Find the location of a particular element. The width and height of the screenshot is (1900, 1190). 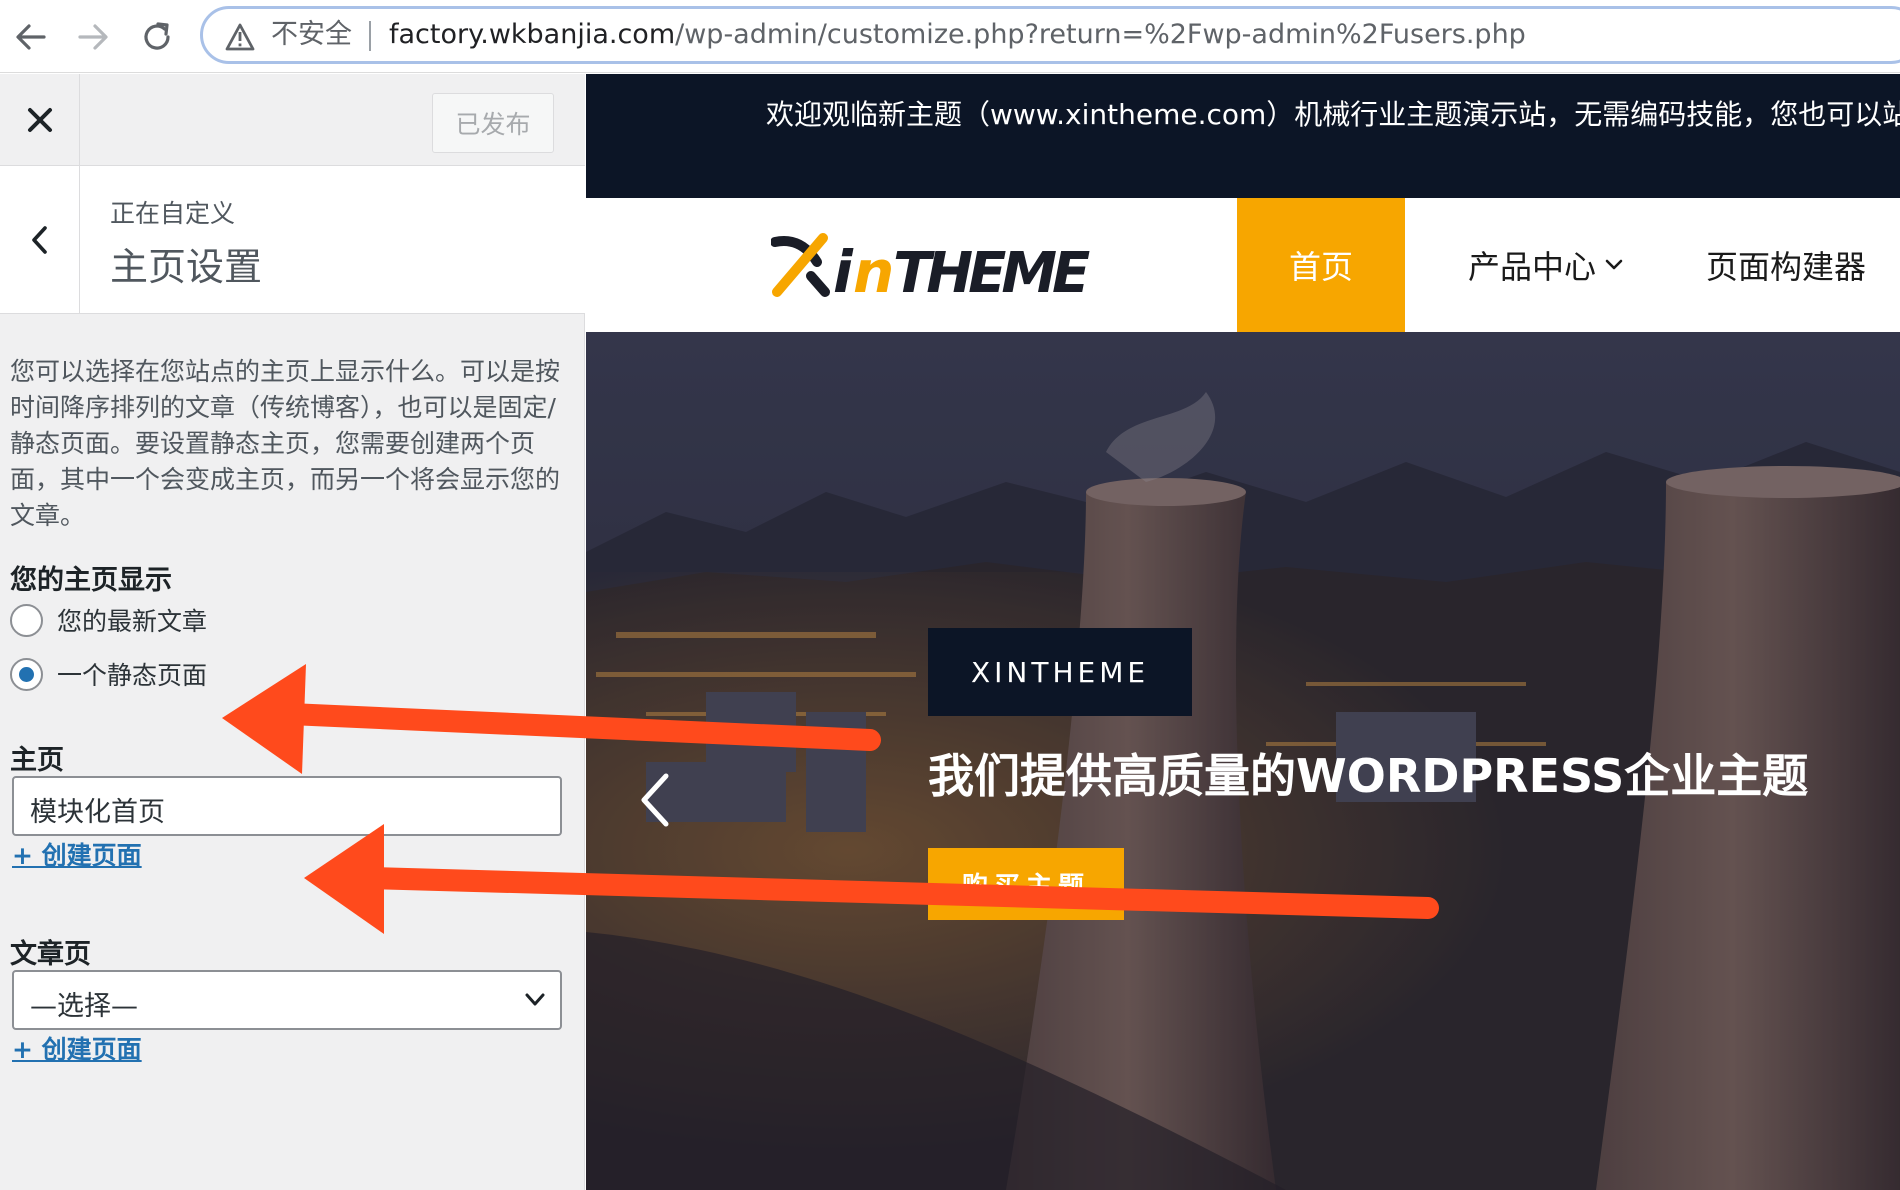

close-button is located at coordinates (40, 120).